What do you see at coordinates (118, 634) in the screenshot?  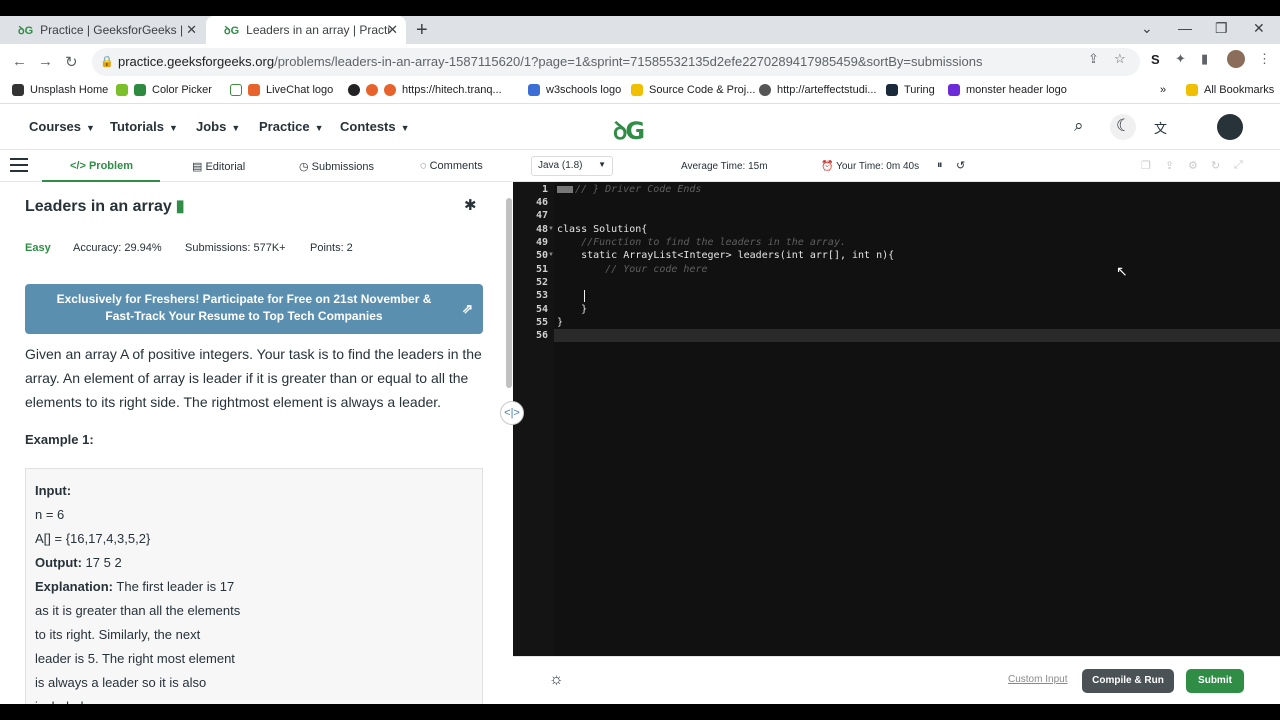 I see `explanation-line: to its right. Similarly, the next` at bounding box center [118, 634].